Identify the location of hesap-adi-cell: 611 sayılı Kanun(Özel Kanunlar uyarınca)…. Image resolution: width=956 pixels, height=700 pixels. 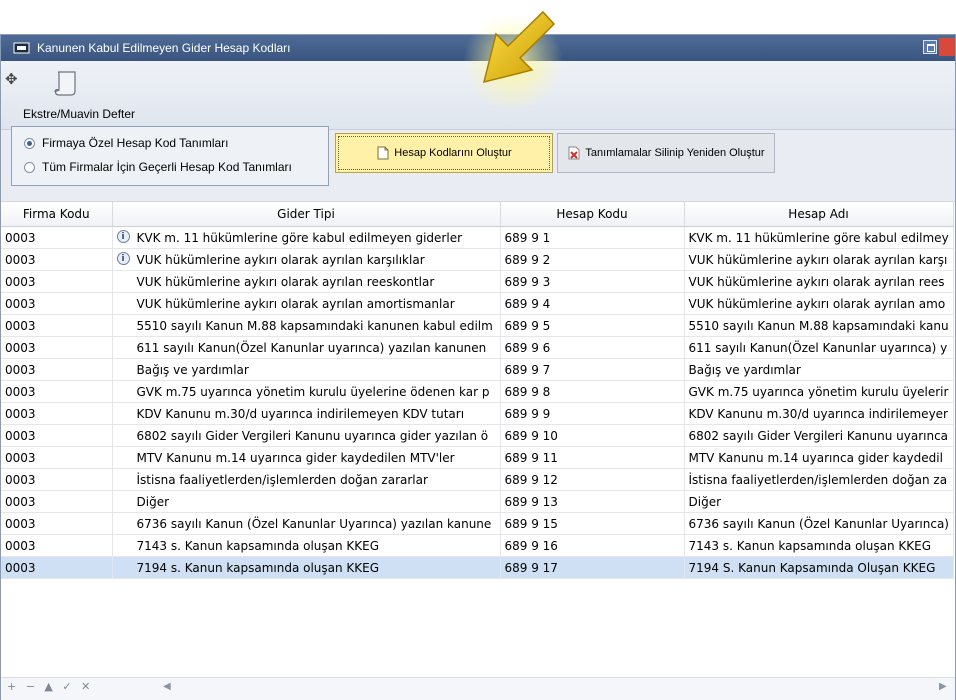
(819, 347).